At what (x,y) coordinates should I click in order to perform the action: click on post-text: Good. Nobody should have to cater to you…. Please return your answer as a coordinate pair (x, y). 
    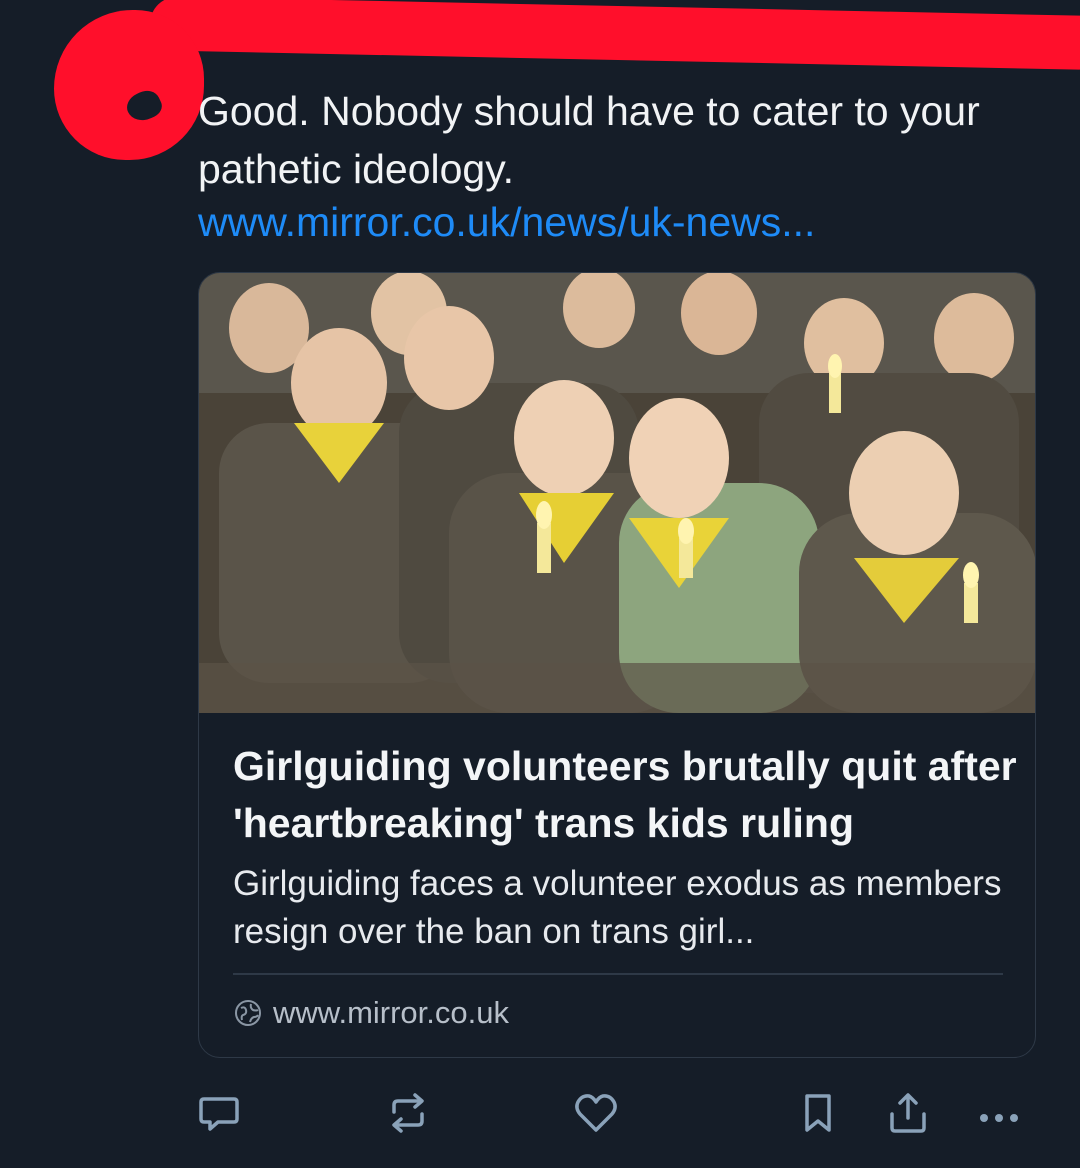
    Looking at the image, I should click on (589, 140).